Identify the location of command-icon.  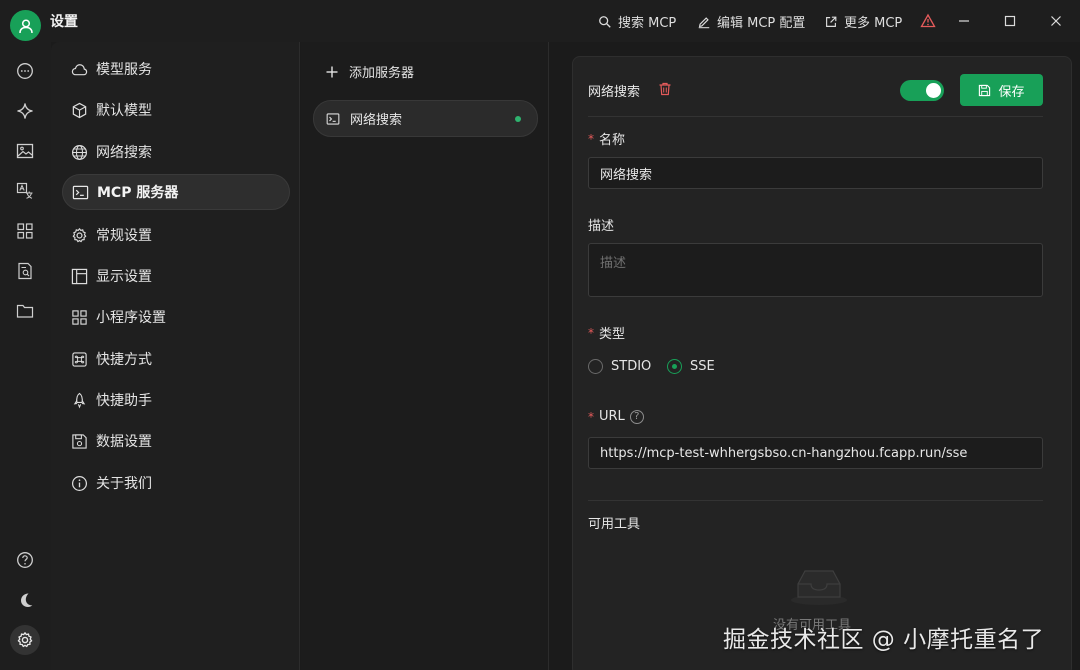
(83, 359).